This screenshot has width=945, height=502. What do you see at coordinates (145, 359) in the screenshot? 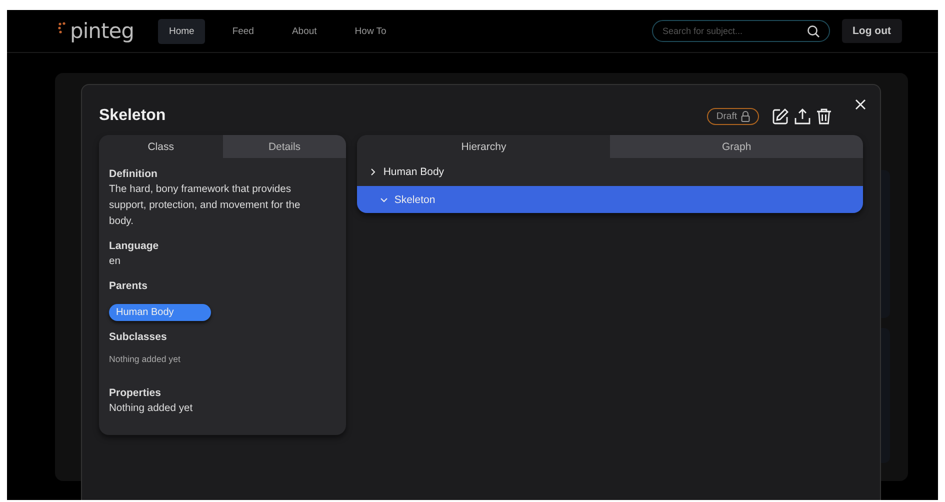
I see `empty-text: Nothing added yet` at bounding box center [145, 359].